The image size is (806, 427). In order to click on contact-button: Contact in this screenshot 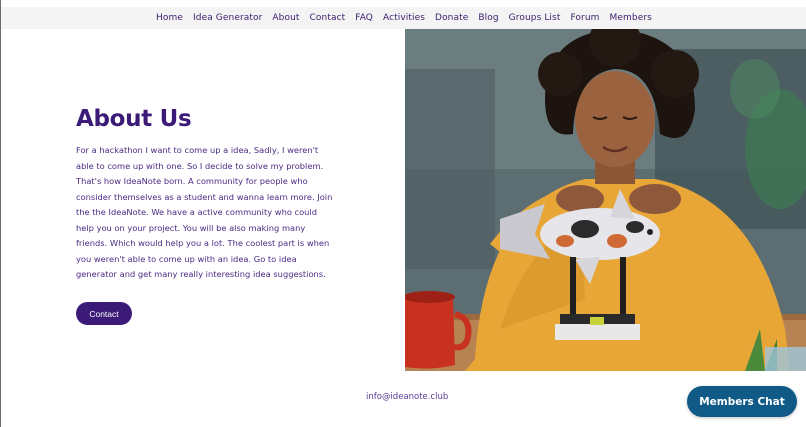, I will do `click(104, 313)`.